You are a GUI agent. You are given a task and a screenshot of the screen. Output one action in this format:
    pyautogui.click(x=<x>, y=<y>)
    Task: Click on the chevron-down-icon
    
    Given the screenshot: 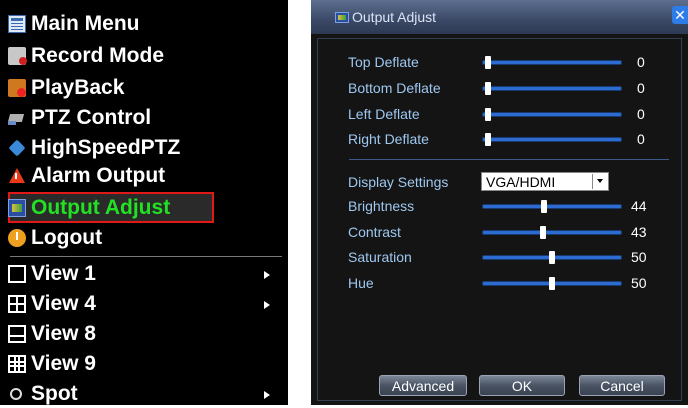 What is the action you would take?
    pyautogui.click(x=599, y=181)
    